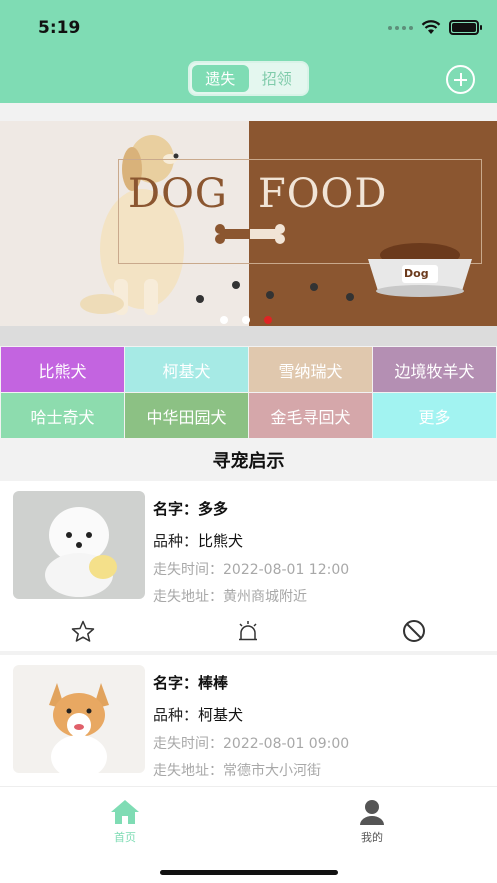 This screenshot has height=883, width=497. I want to click on breed-2: 雪纳瑞犬, so click(310, 369).